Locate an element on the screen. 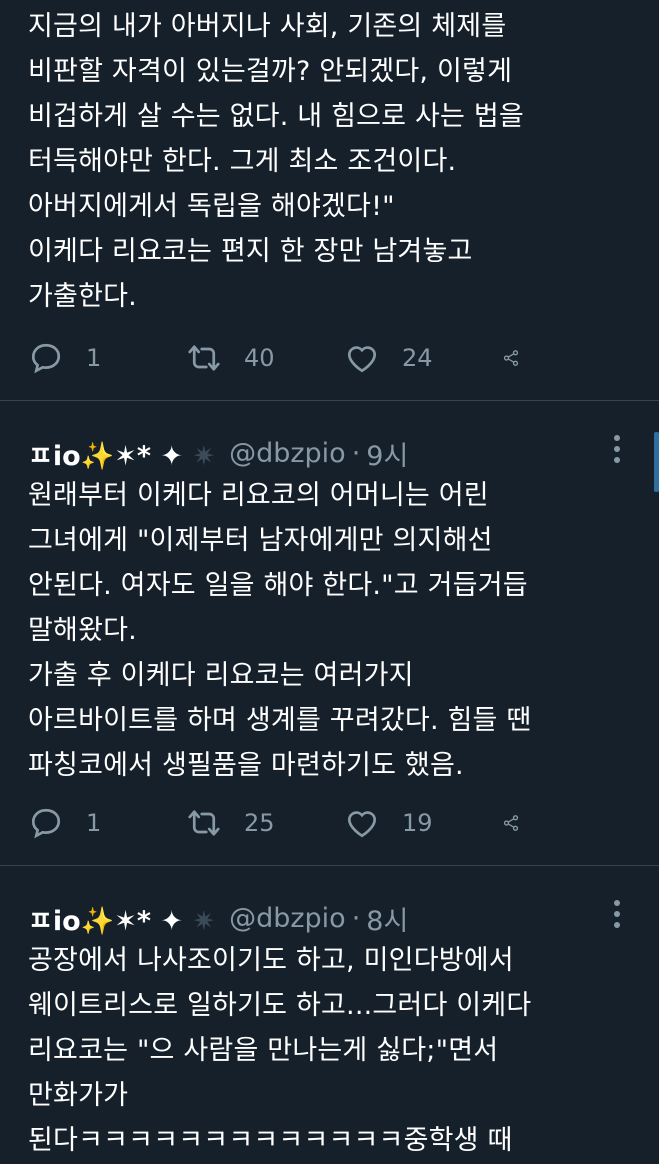  timestamp: 8시 is located at coordinates (387, 918).